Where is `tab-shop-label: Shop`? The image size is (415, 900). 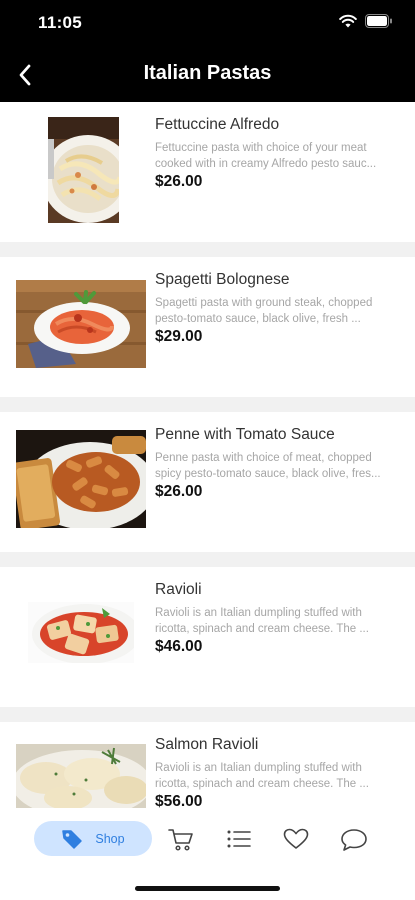 tab-shop-label: Shop is located at coordinates (110, 838).